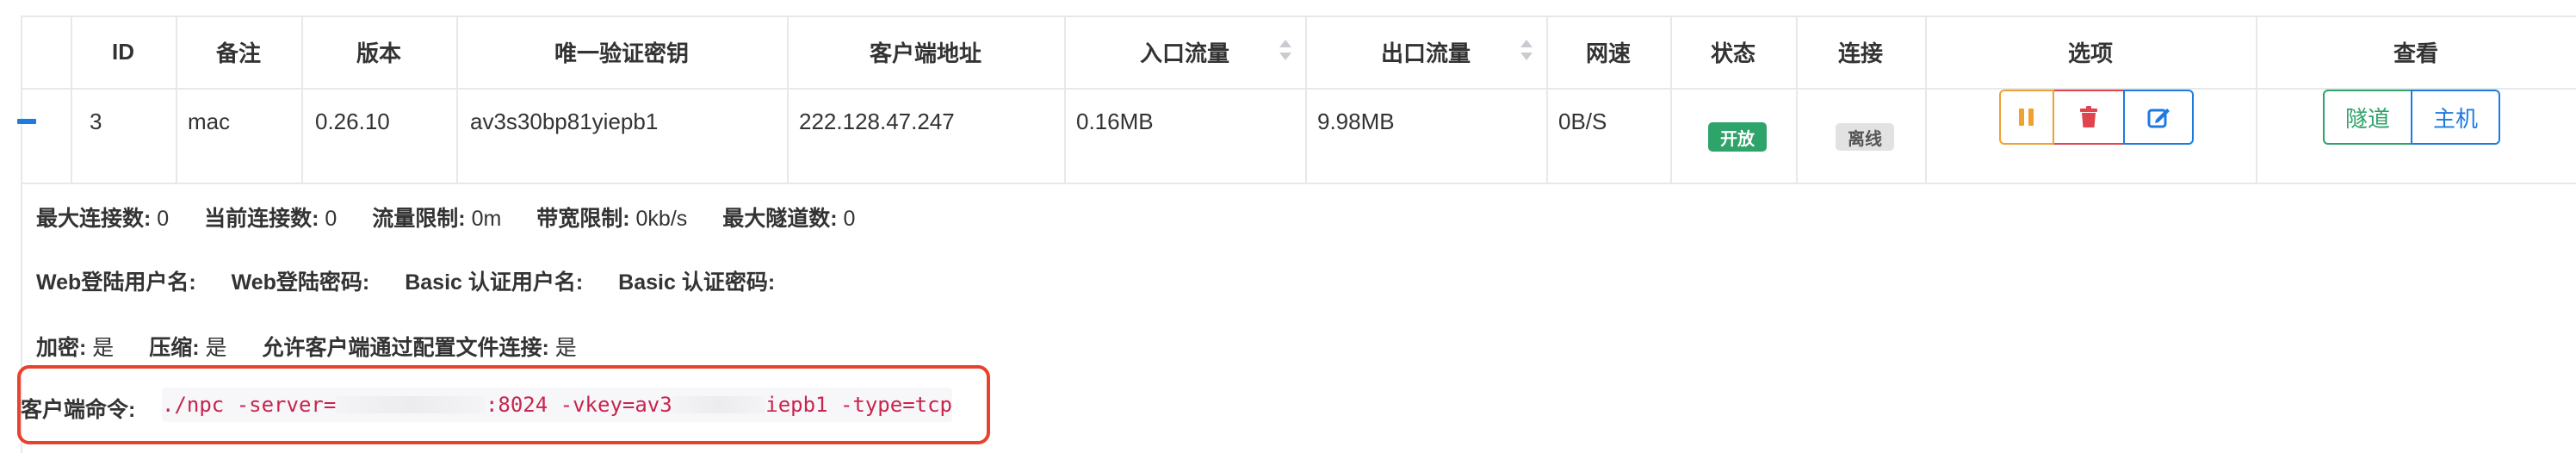  Describe the element at coordinates (1356, 121) in the screenshot. I see `cell-export-flow: 9.98MB` at that location.